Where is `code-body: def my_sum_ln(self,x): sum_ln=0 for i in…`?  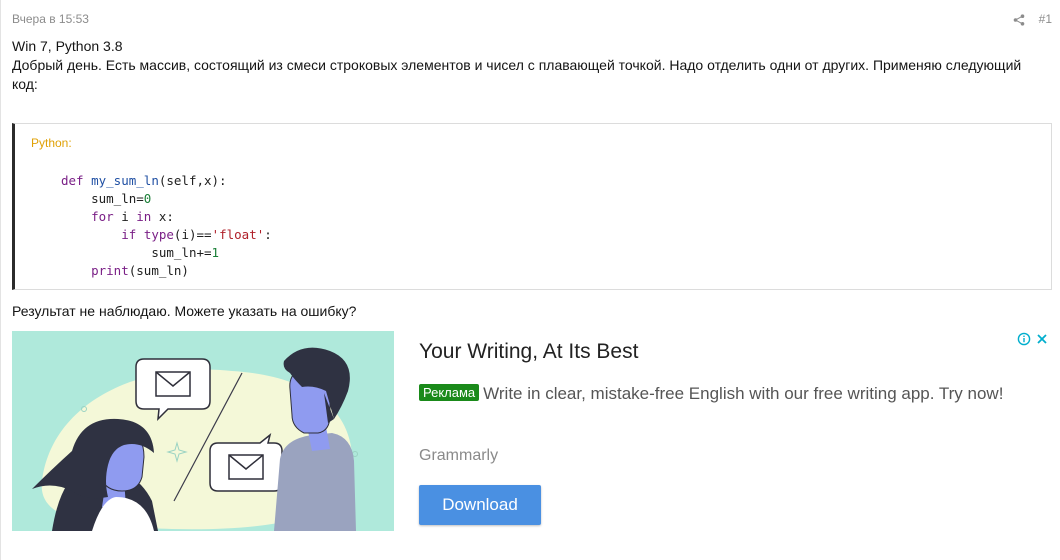 code-body: def my_sum_ln(self,x): sum_ln=0 for i in… is located at coordinates (166, 226).